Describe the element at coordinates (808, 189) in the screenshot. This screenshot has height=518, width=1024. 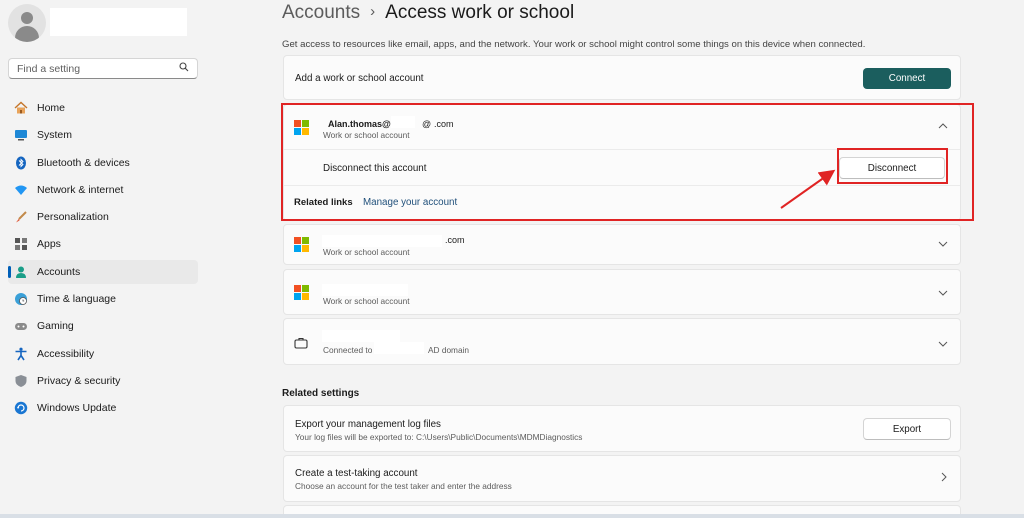
I see `annotation-arrow` at that location.